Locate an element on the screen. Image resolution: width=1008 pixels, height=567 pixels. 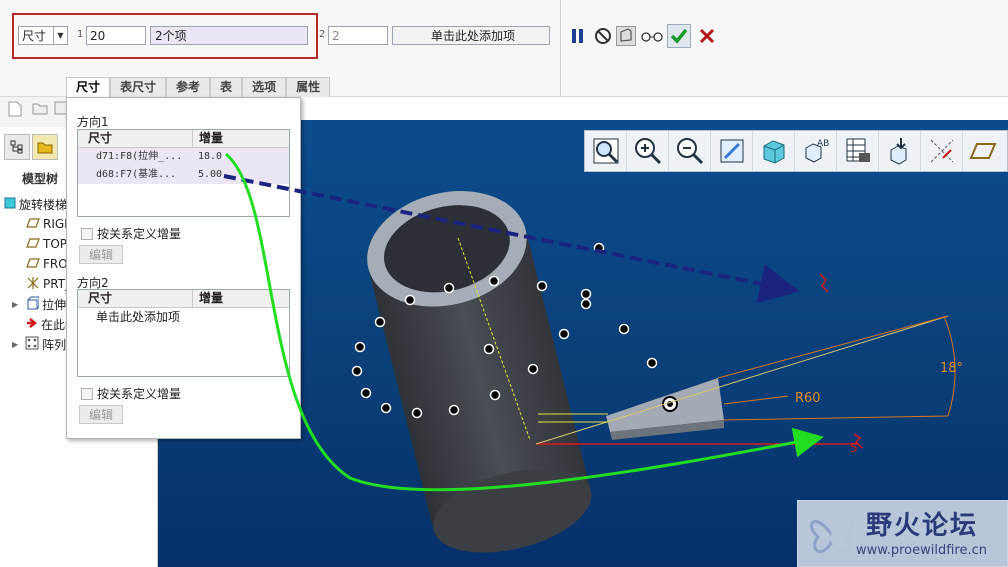
direction2-table: 尺寸 增量 单击此处添加项 is located at coordinates (183, 333).